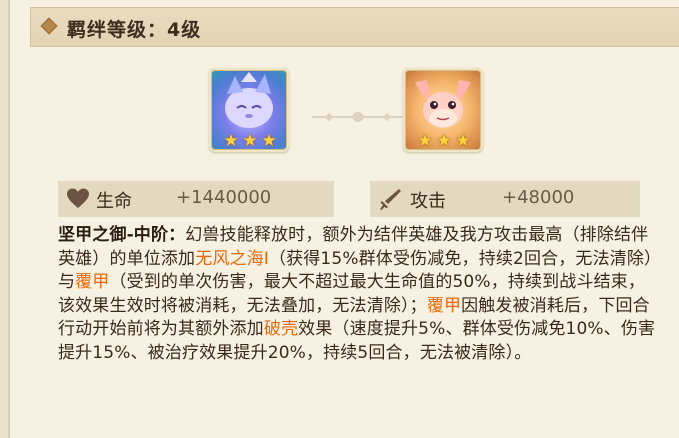 This screenshot has height=438, width=679. What do you see at coordinates (538, 197) in the screenshot?
I see `stat-attack-value: +48000` at bounding box center [538, 197].